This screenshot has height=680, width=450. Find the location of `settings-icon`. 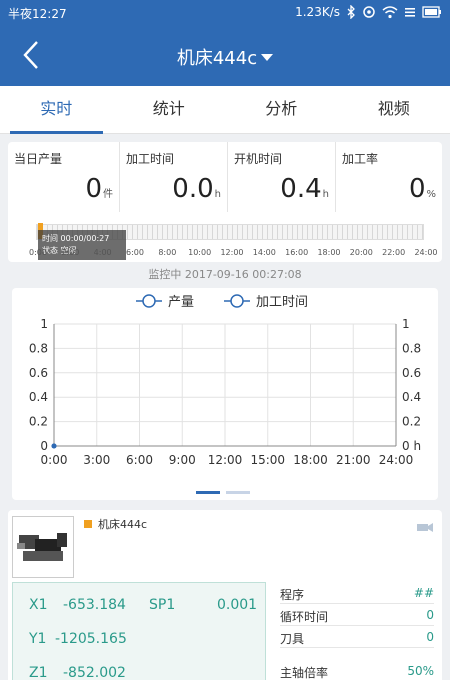

settings-icon is located at coordinates (369, 12).